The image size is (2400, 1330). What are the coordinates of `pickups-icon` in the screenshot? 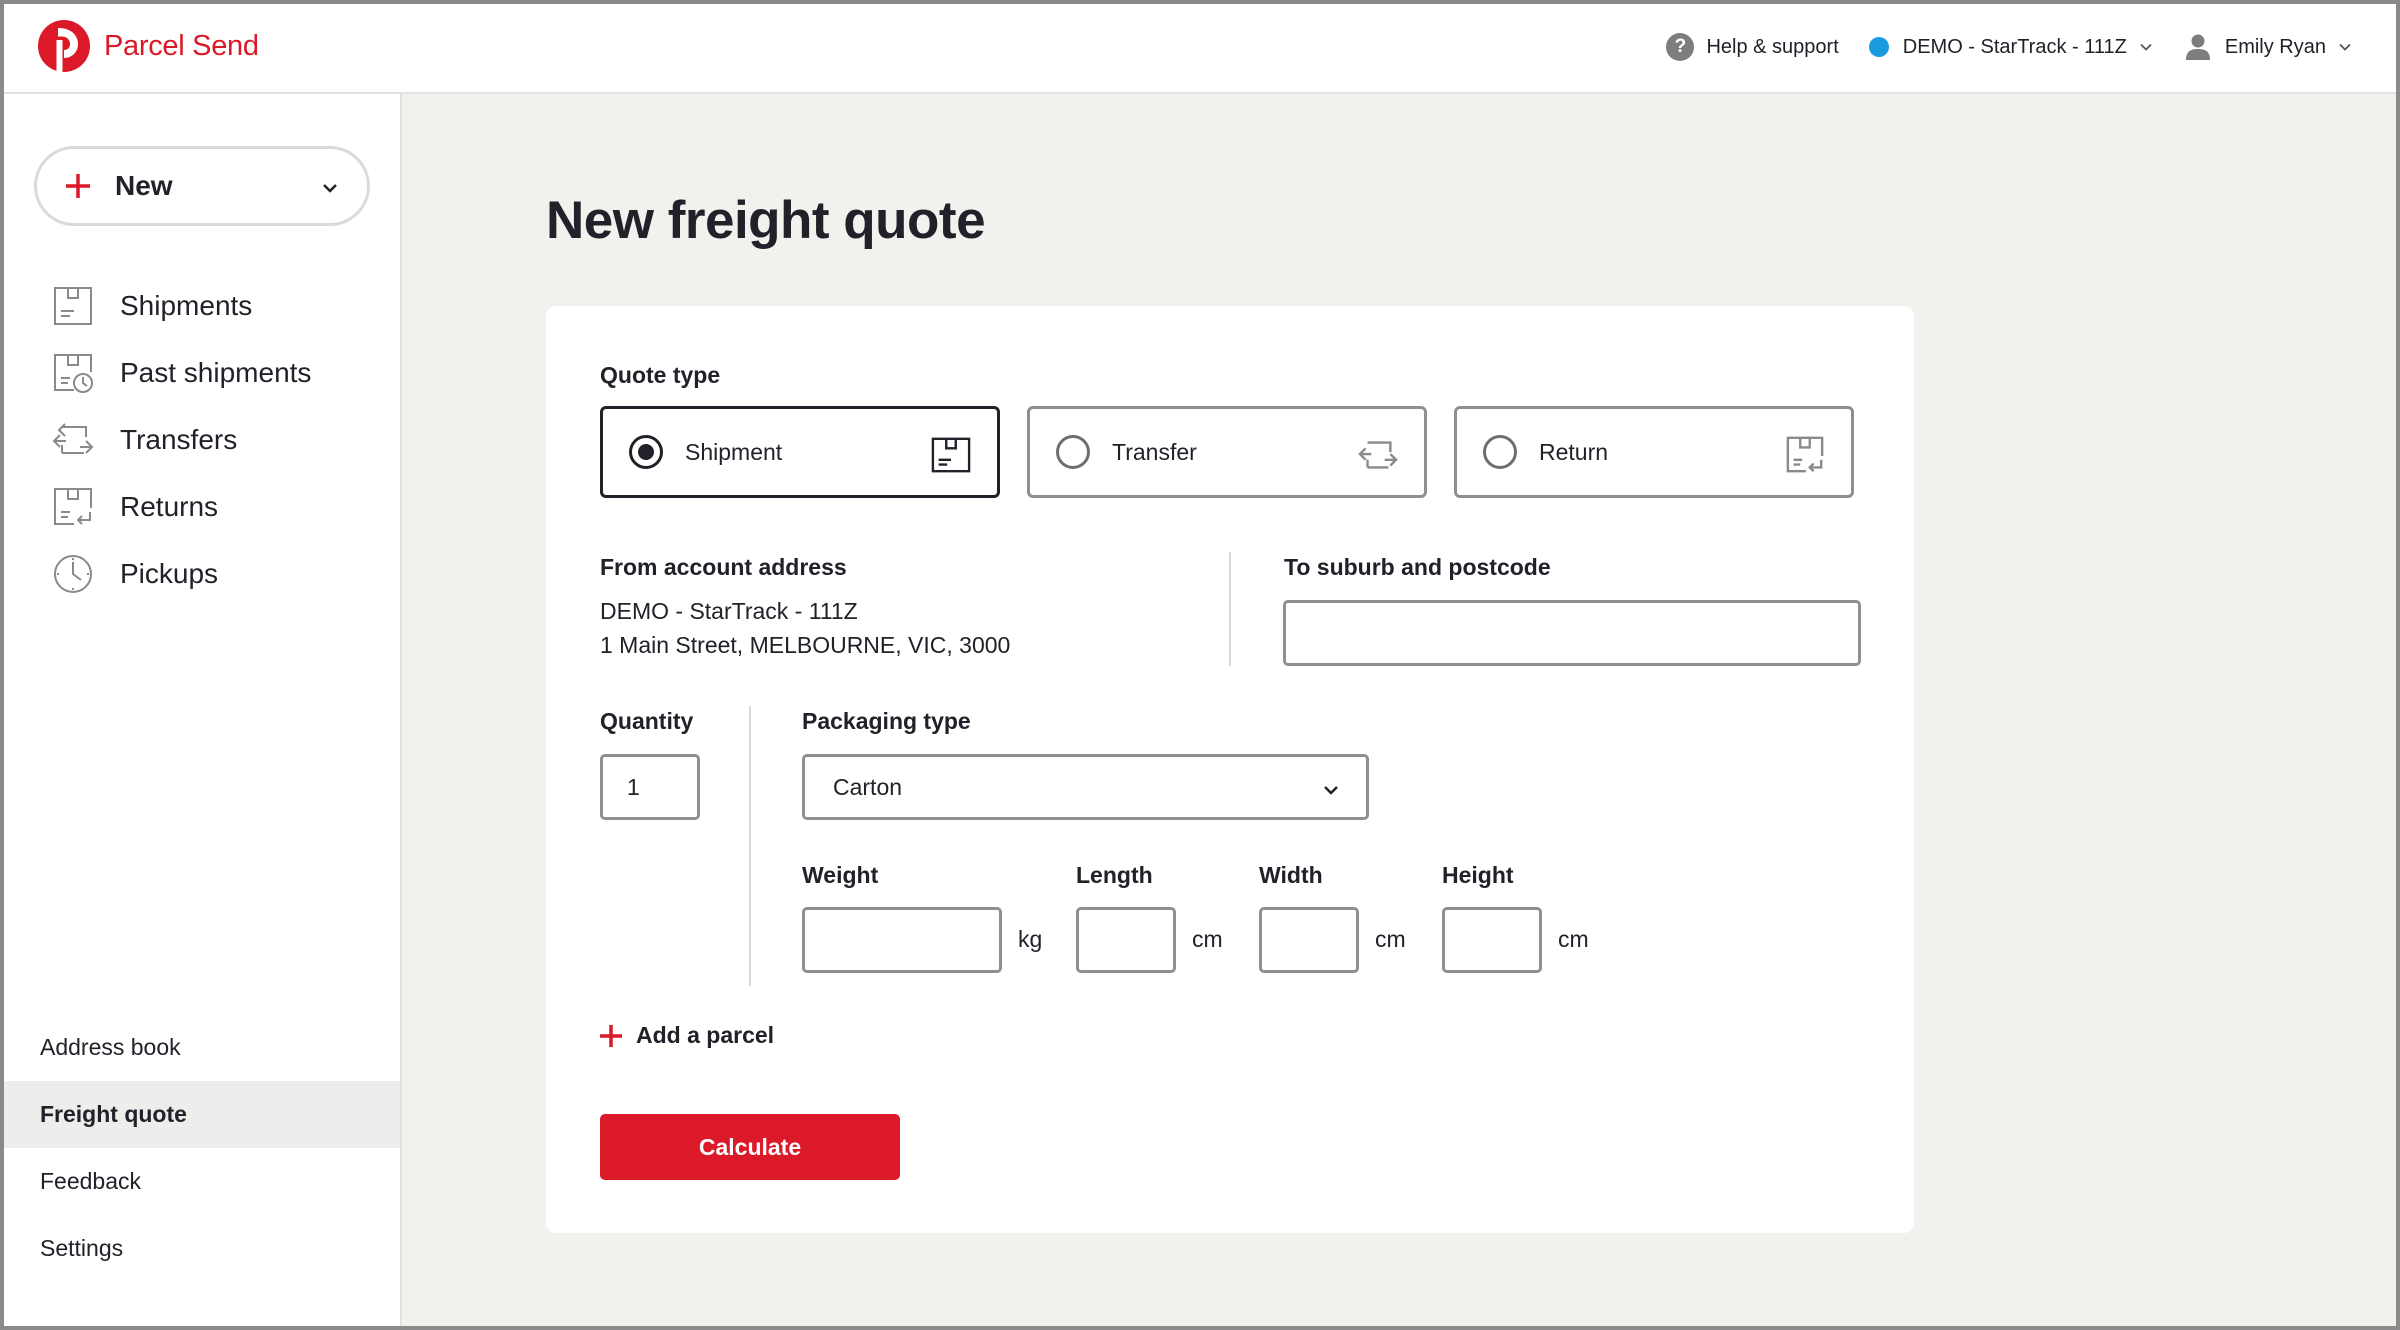 It's located at (73, 573).